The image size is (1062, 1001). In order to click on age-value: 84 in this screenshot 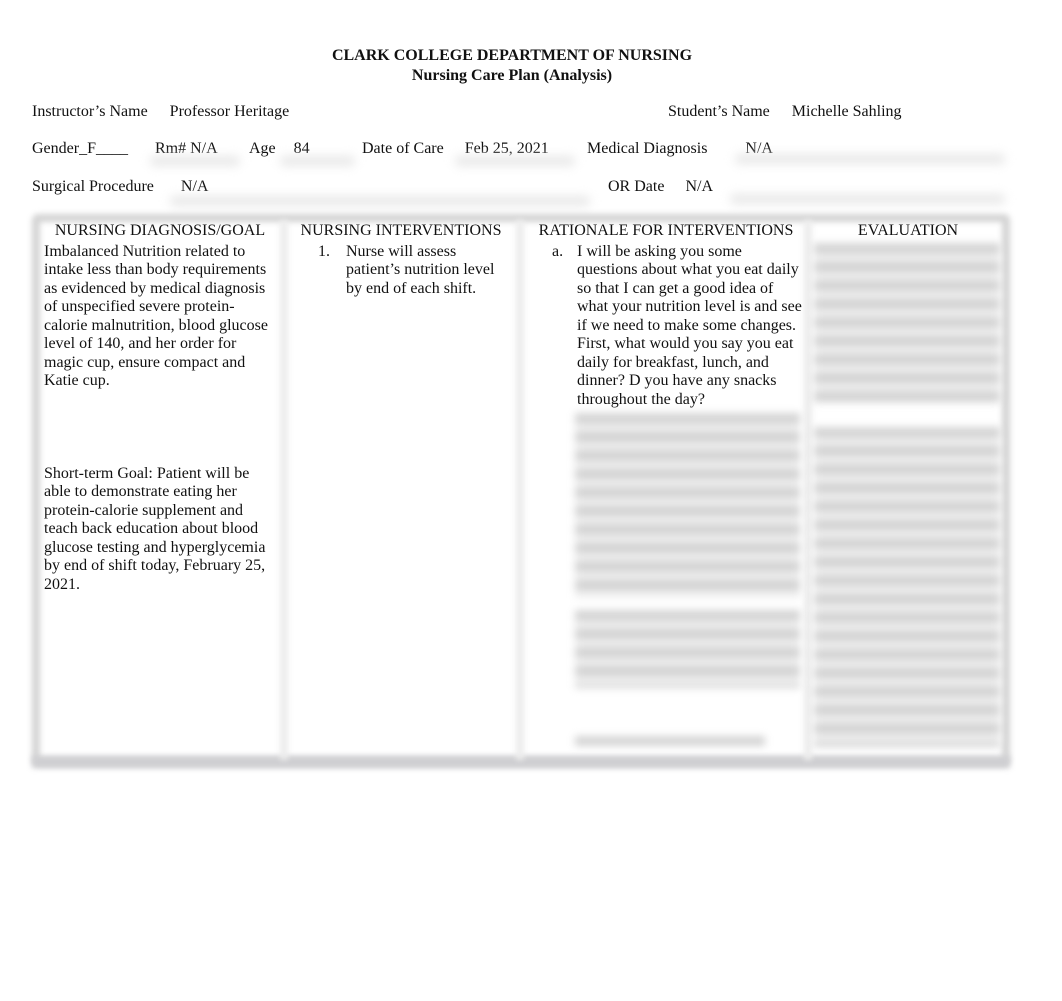, I will do `click(301, 148)`.